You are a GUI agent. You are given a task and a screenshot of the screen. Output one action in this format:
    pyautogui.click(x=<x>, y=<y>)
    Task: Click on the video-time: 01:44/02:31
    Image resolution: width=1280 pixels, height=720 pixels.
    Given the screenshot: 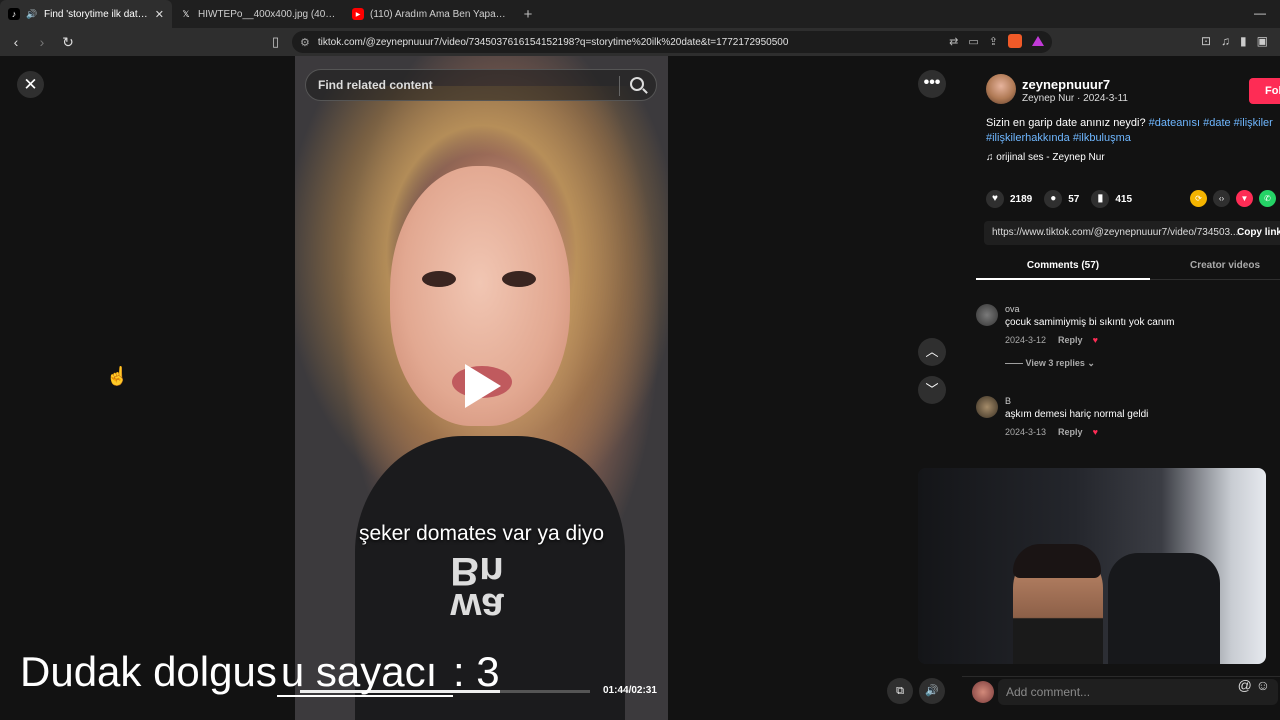 What is the action you would take?
    pyautogui.click(x=630, y=690)
    